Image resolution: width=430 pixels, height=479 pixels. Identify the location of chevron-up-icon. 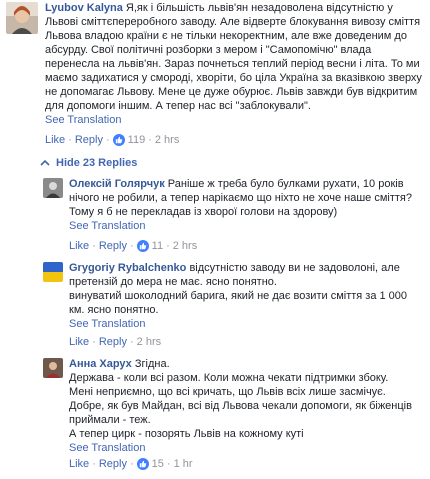
(45, 162).